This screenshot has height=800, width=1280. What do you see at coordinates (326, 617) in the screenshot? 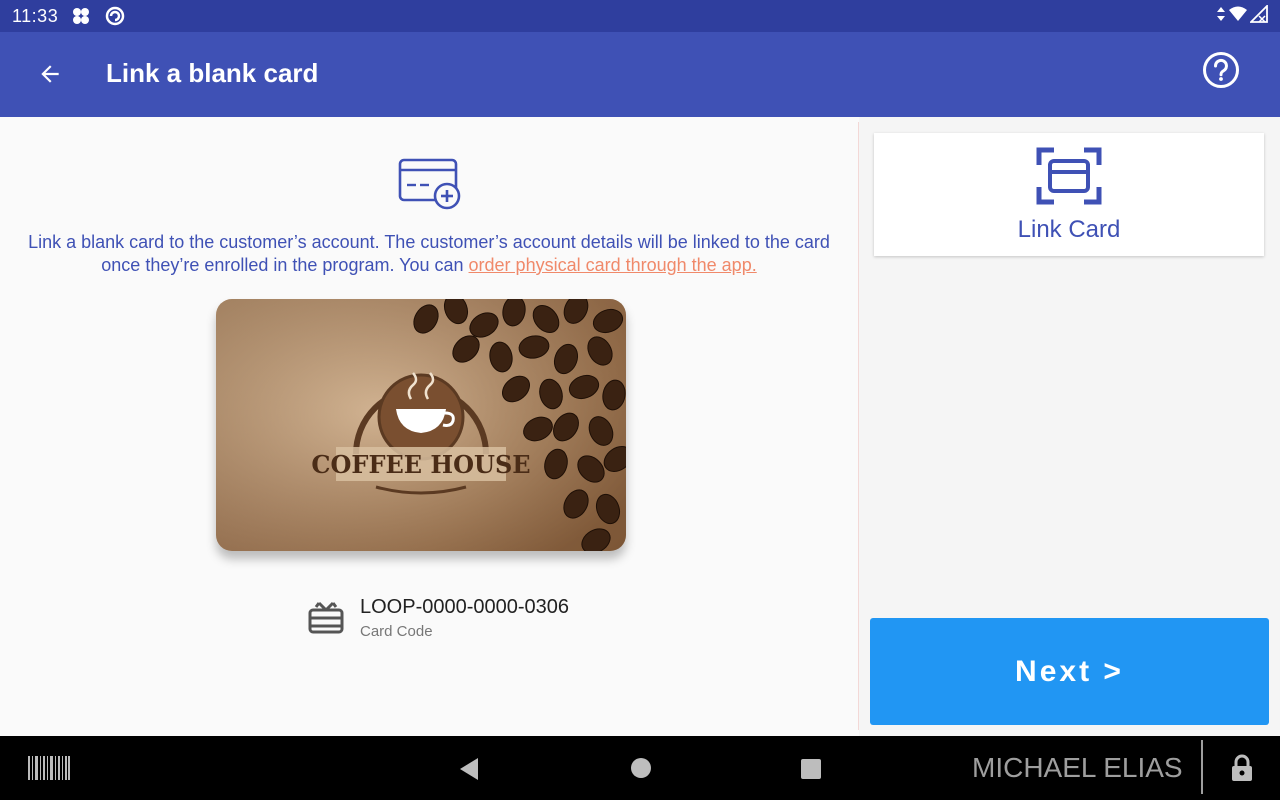
I see `gift-card-icon` at bounding box center [326, 617].